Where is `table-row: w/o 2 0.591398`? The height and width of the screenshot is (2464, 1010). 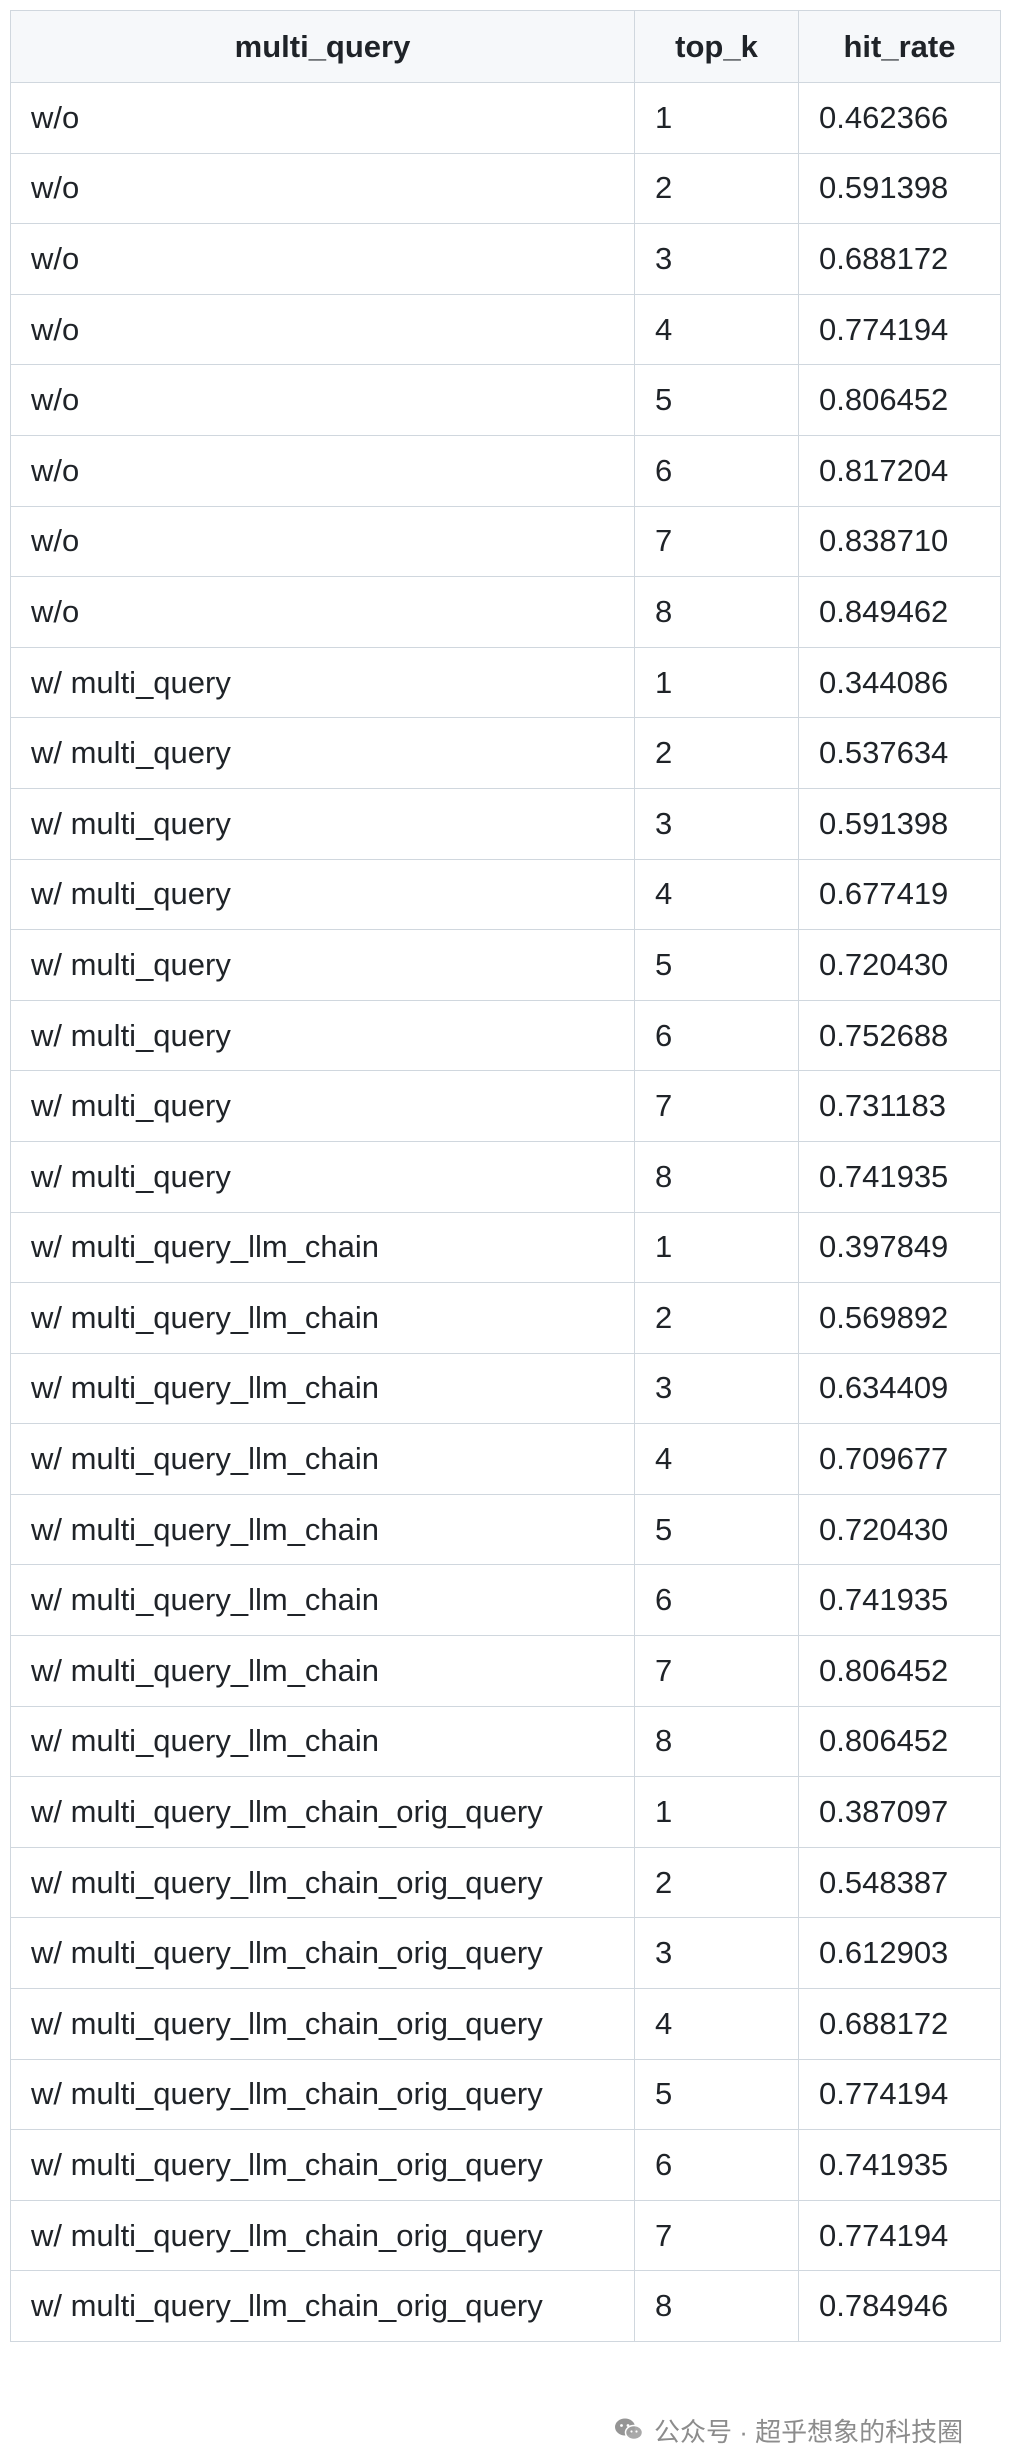 table-row: w/o 2 0.591398 is located at coordinates (505, 188).